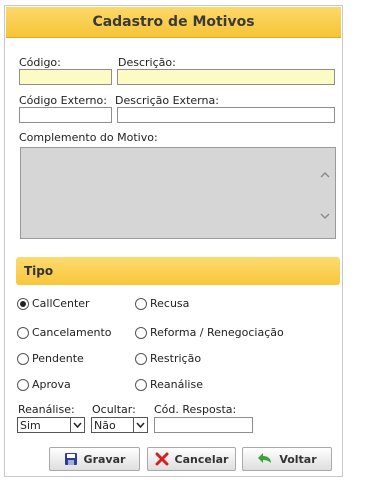 This screenshot has height=480, width=374. I want to click on radio-label: Reanálise, so click(176, 384).